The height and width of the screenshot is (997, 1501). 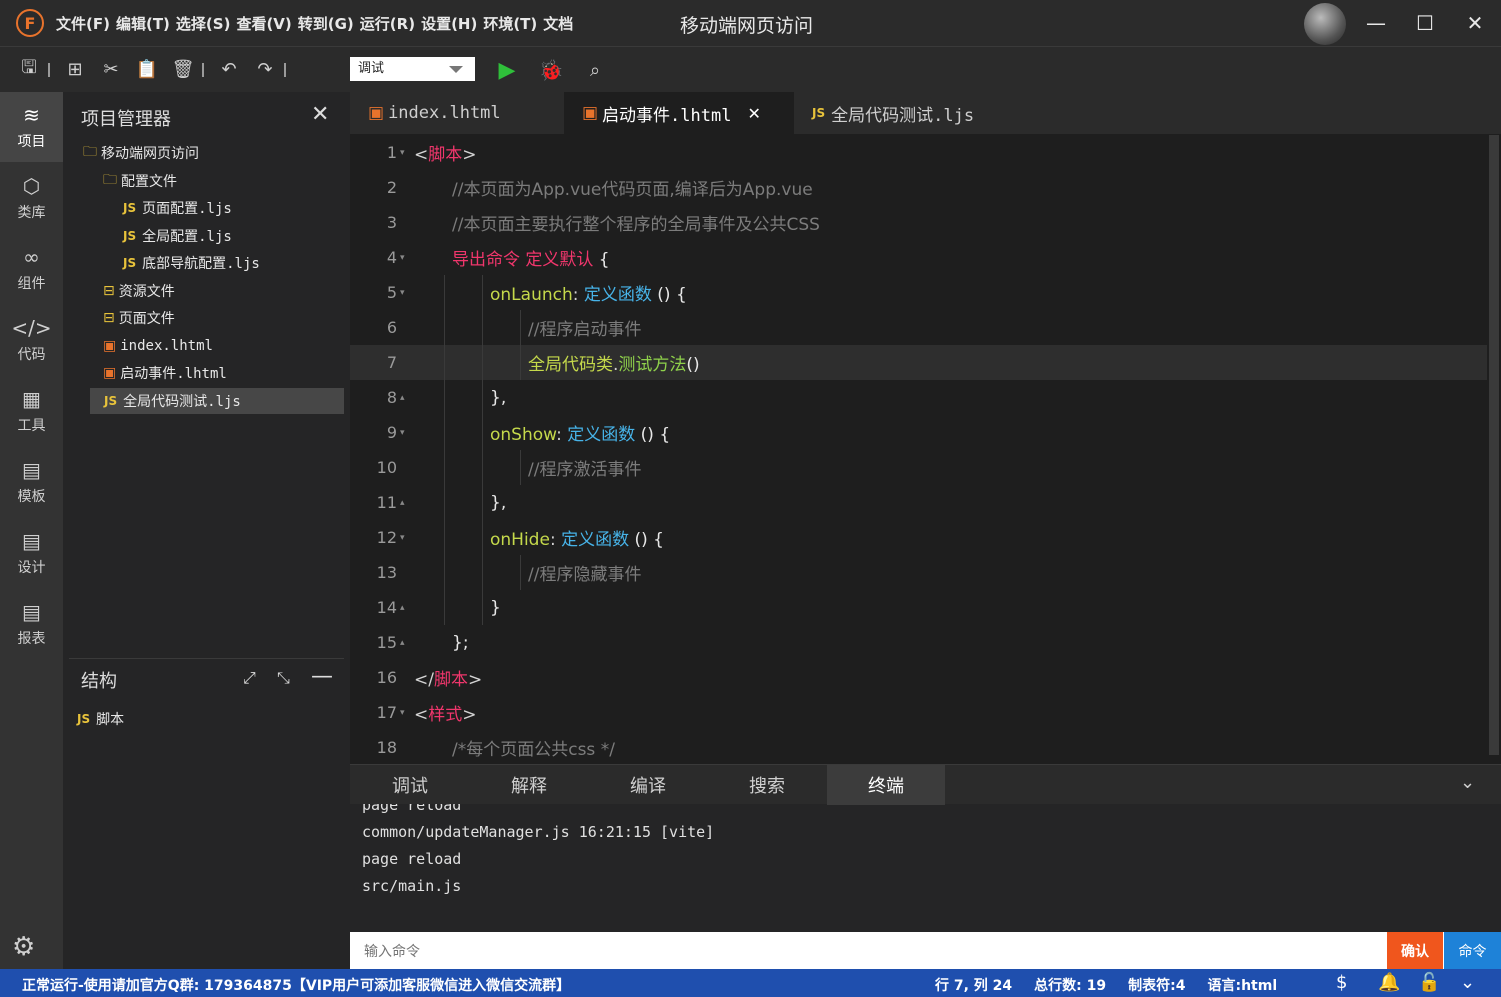 What do you see at coordinates (141, 153) in the screenshot?
I see `tree-item: 🗀 移动端网页访问` at bounding box center [141, 153].